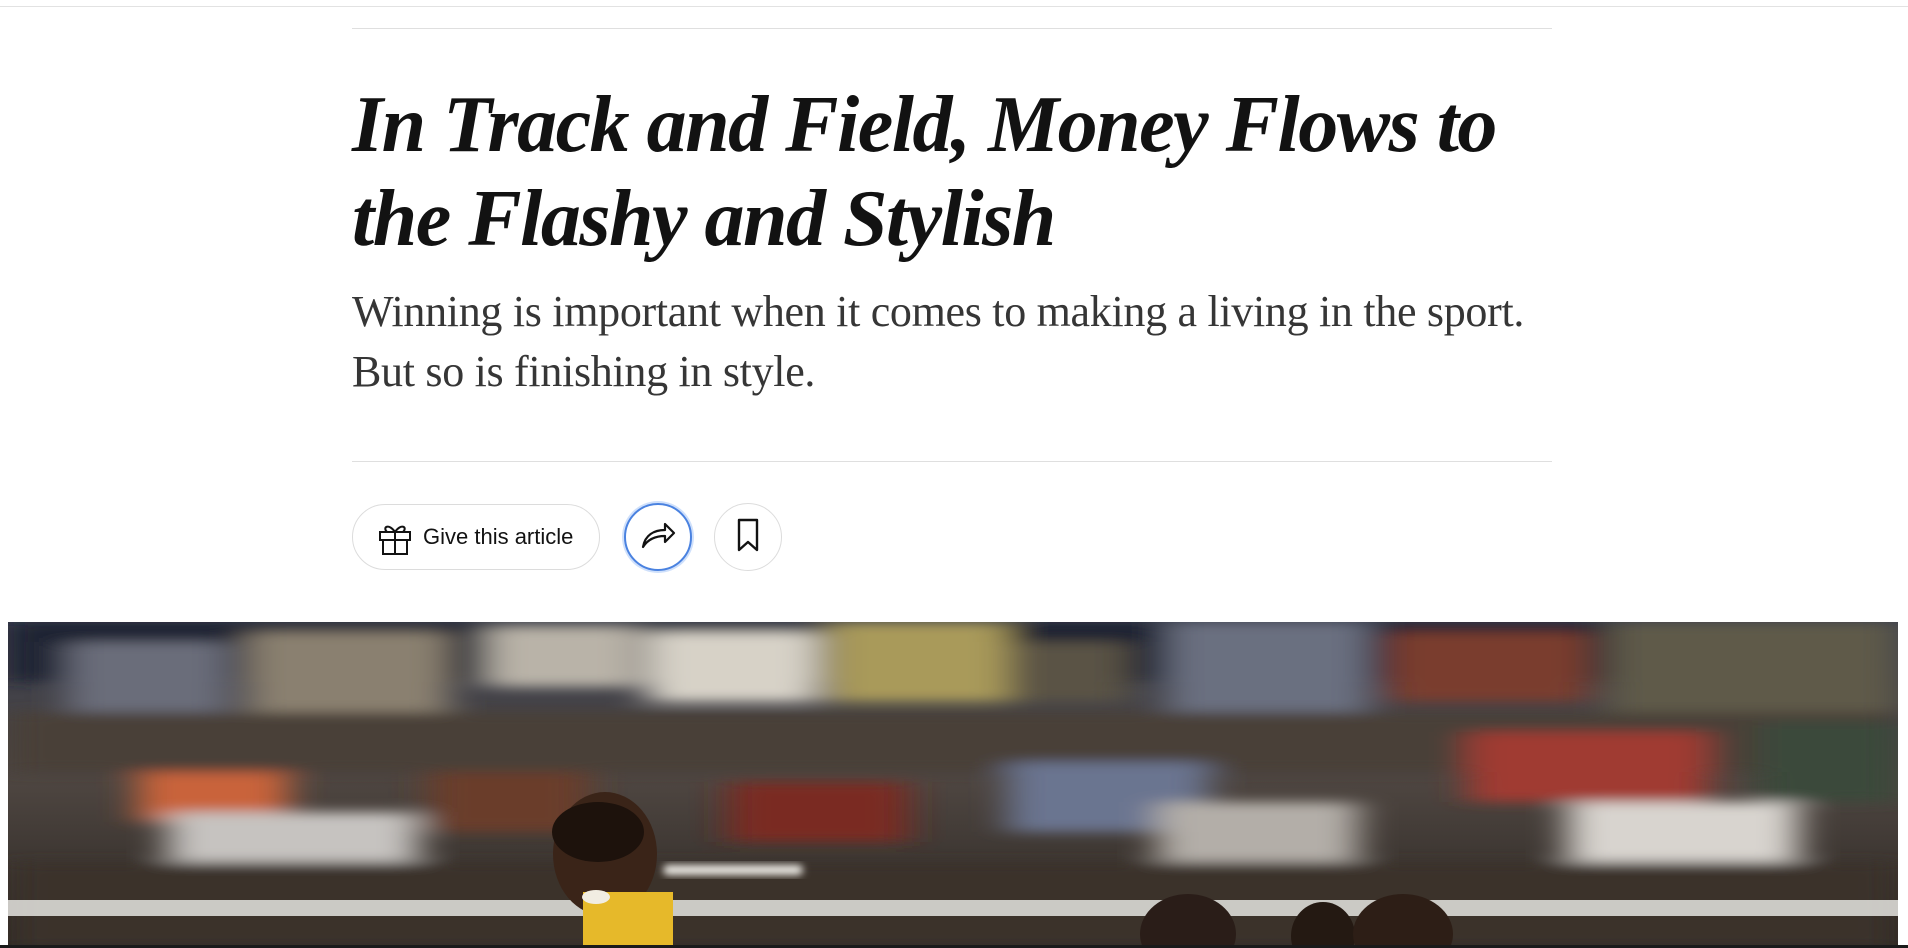 Image resolution: width=1908 pixels, height=948 pixels. I want to click on share-arrow-icon, so click(658, 537).